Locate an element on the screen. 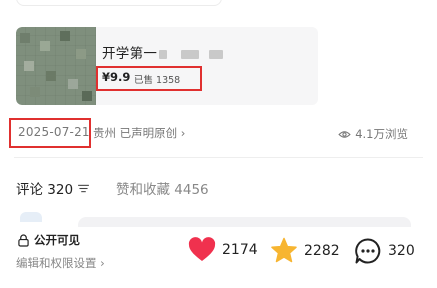 The image size is (437, 288). product-price: ¥9.9 is located at coordinates (116, 77).